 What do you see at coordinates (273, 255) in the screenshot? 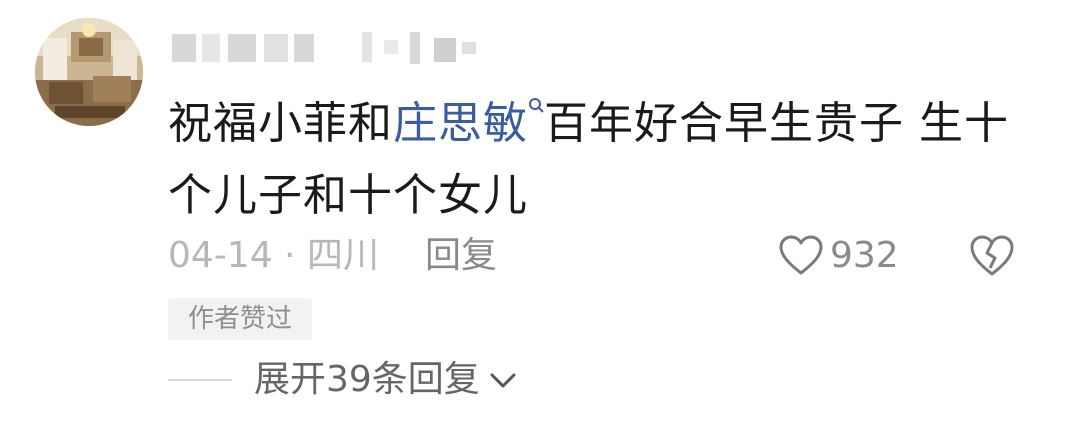
I see `comment-date-location: 04-14 · 四川` at bounding box center [273, 255].